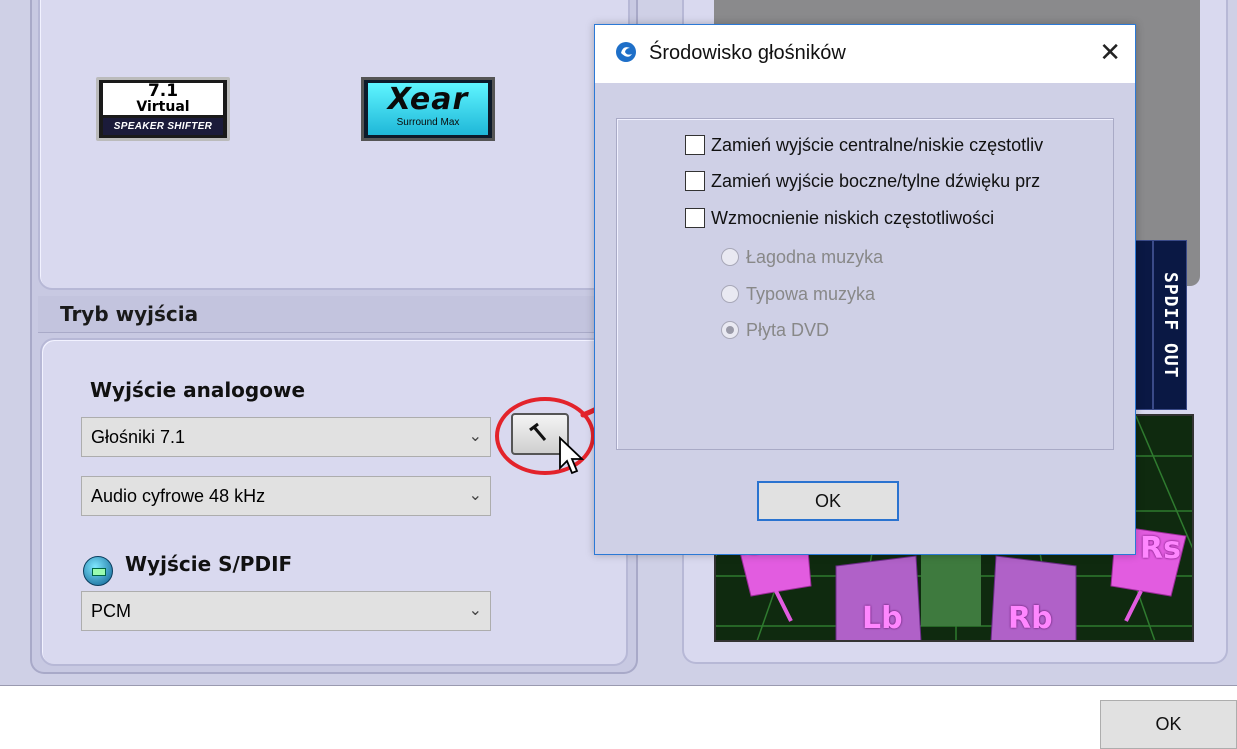 This screenshot has height=749, width=1237. I want to click on output-mode-title: Tryb wyjścia, so click(129, 314).